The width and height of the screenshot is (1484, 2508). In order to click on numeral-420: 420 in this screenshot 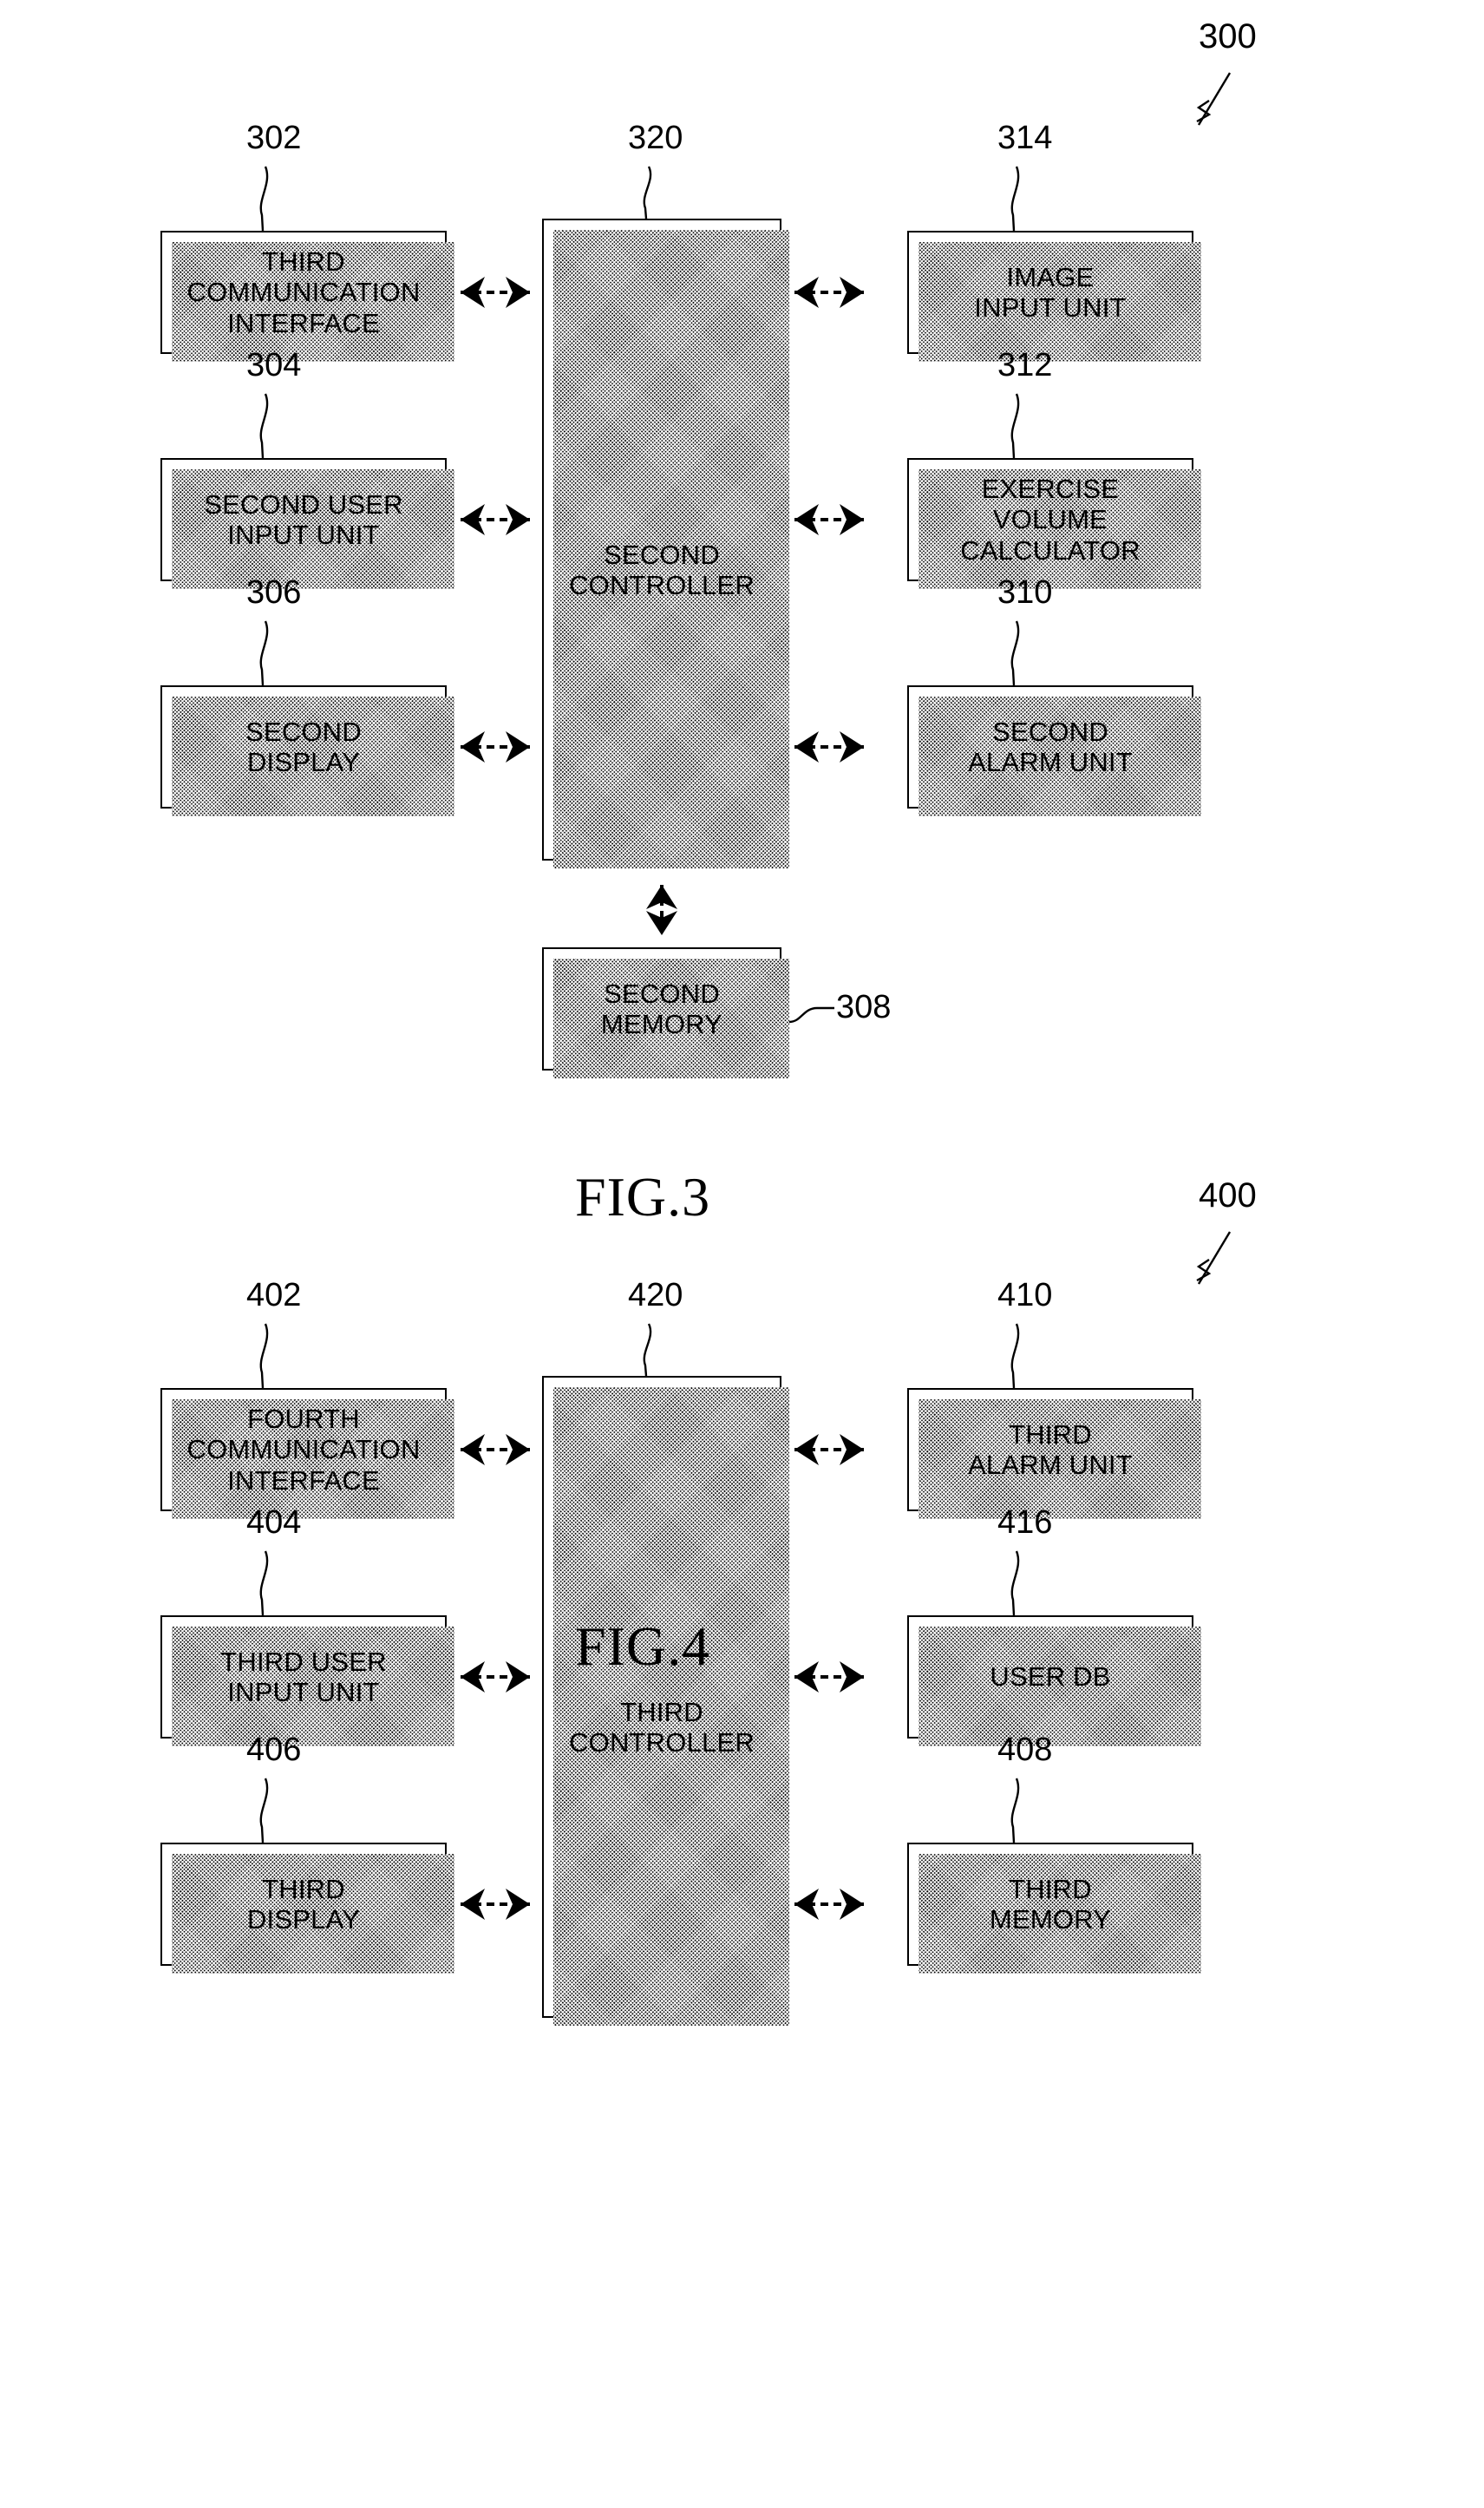, I will do `click(656, 1295)`.